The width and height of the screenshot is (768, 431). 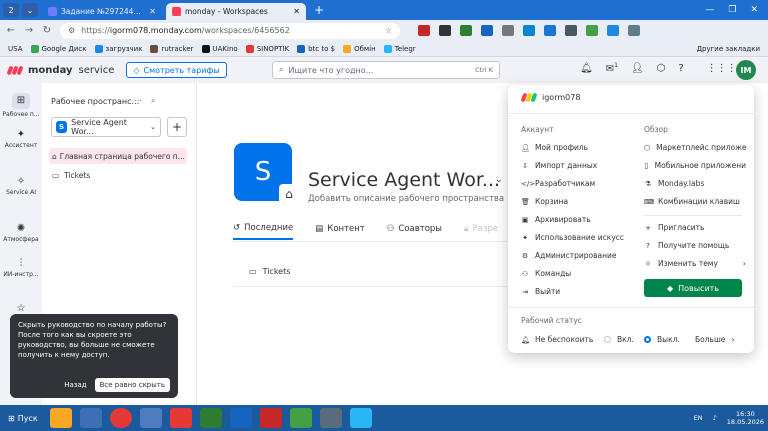 I want to click on maximize-icon: ❐, so click(x=732, y=10).